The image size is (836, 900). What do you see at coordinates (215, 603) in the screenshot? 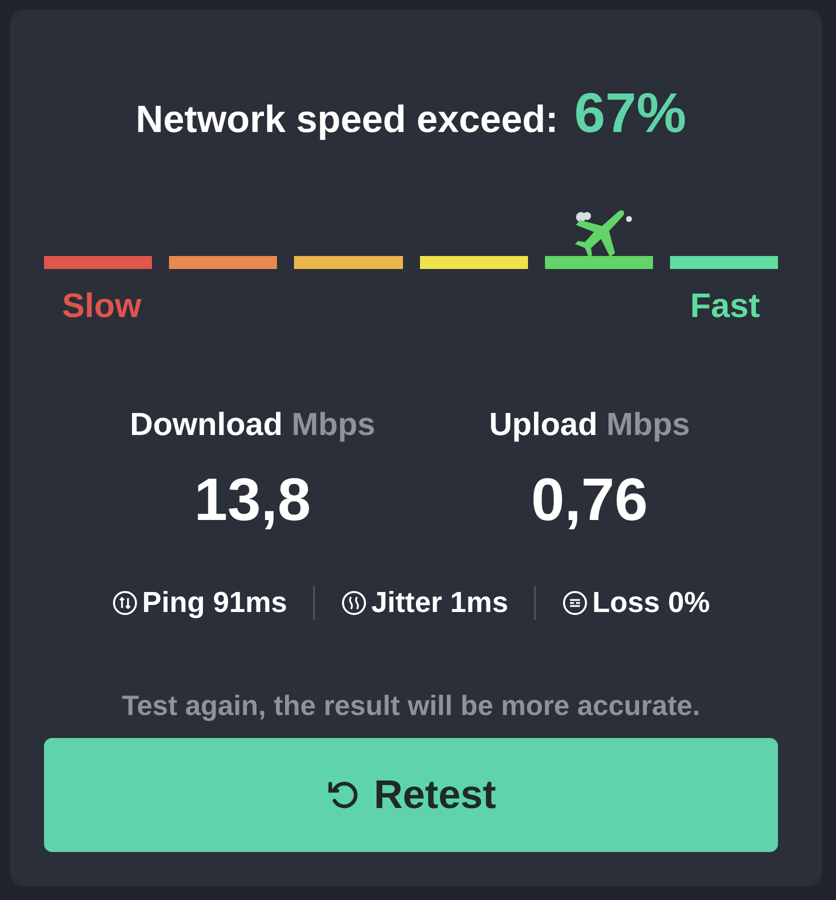
I see `metric-text: Ping 91ms` at bounding box center [215, 603].